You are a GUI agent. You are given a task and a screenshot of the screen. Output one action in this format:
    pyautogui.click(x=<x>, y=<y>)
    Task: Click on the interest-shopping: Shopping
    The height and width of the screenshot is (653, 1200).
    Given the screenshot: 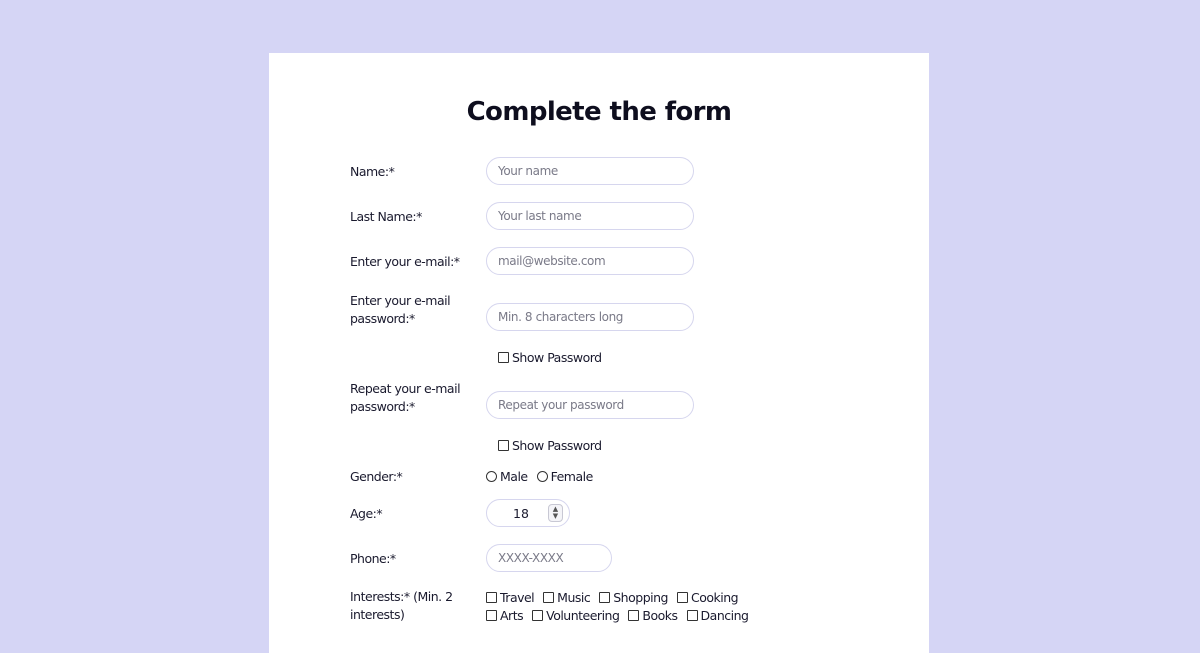 What is the action you would take?
    pyautogui.click(x=633, y=597)
    